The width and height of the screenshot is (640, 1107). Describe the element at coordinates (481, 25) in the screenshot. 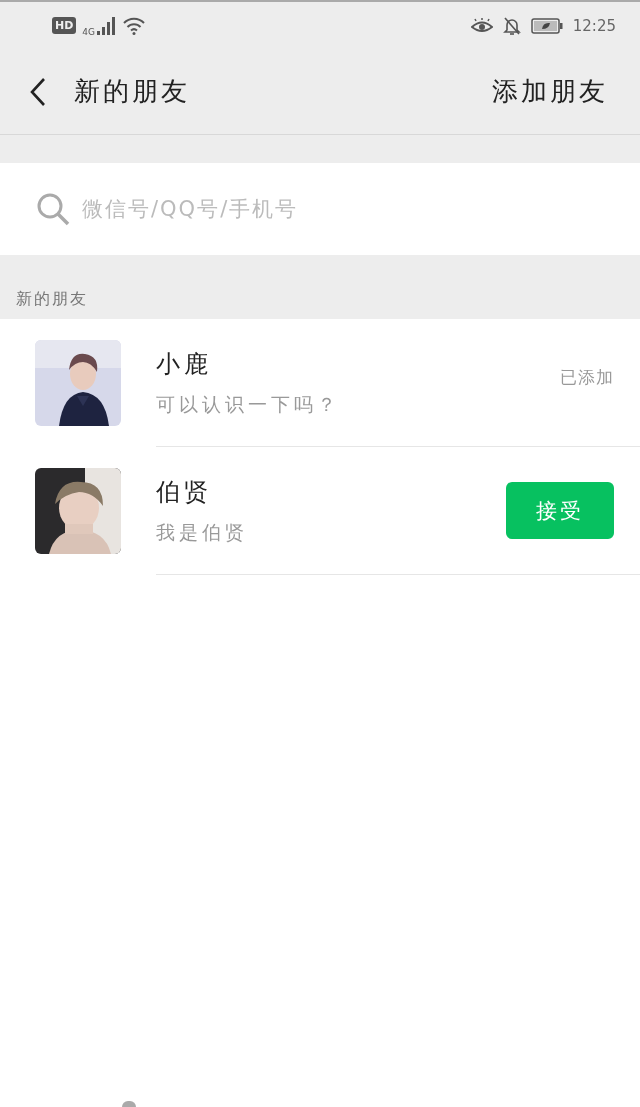

I see `eye-icon` at that location.